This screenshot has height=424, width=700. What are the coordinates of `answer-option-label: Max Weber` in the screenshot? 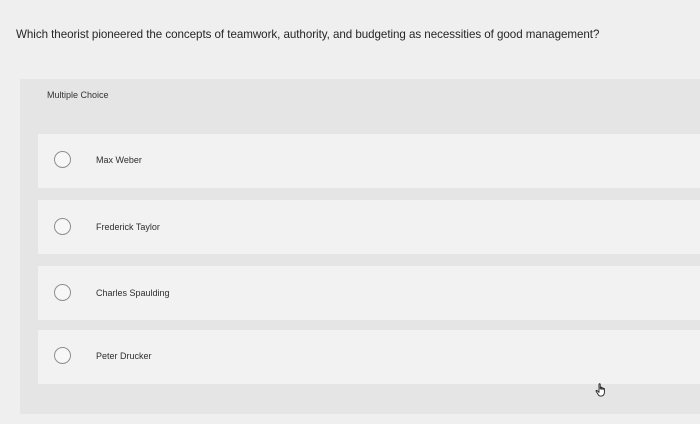 It's located at (119, 160).